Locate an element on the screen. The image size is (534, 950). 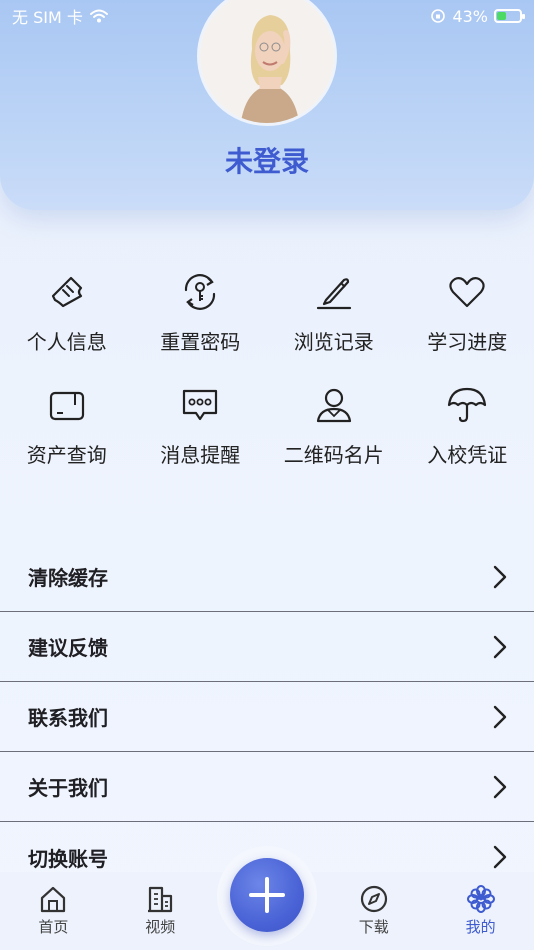
list-item-contact-us: 联系我们 is located at coordinates (267, 717).